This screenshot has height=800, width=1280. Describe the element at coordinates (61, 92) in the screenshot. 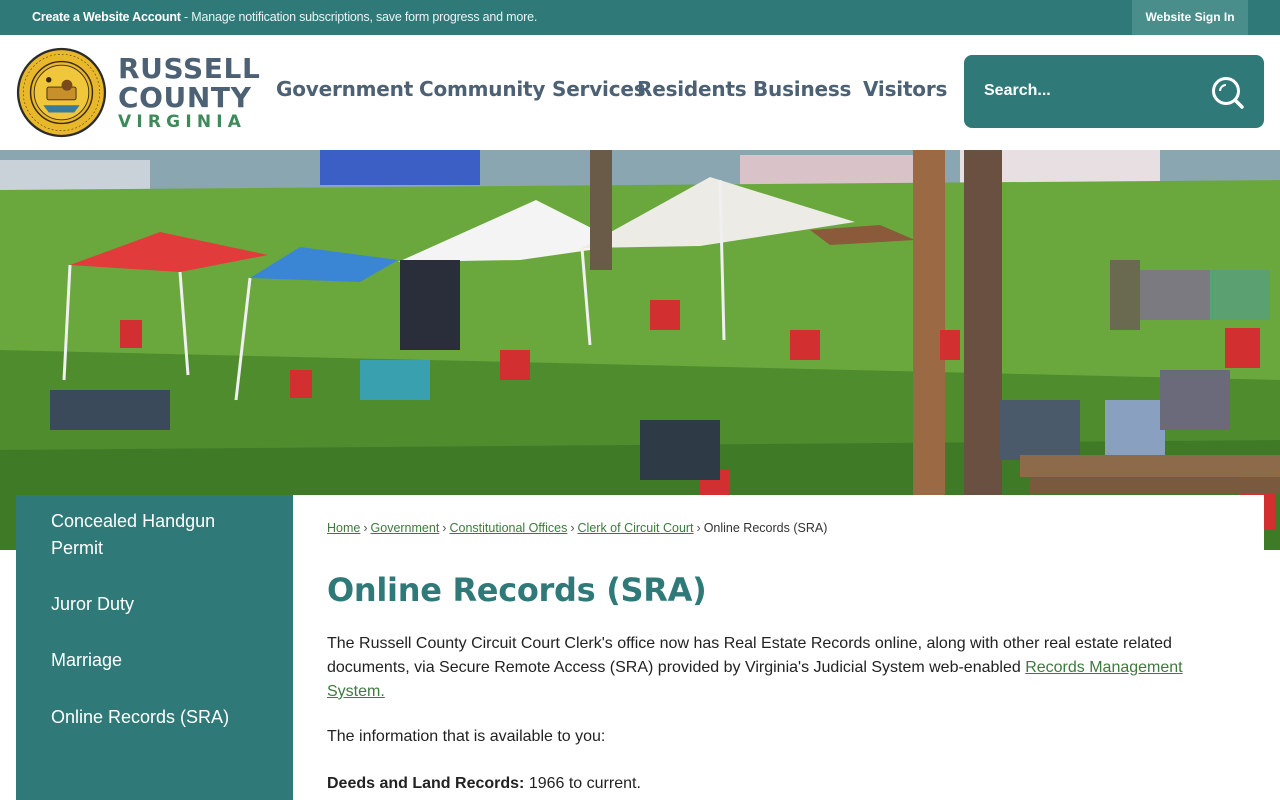

I see `county-seal-logo` at that location.